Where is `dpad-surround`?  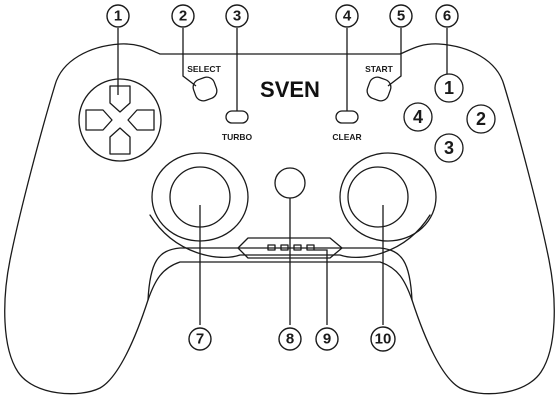 dpad-surround is located at coordinates (120, 120).